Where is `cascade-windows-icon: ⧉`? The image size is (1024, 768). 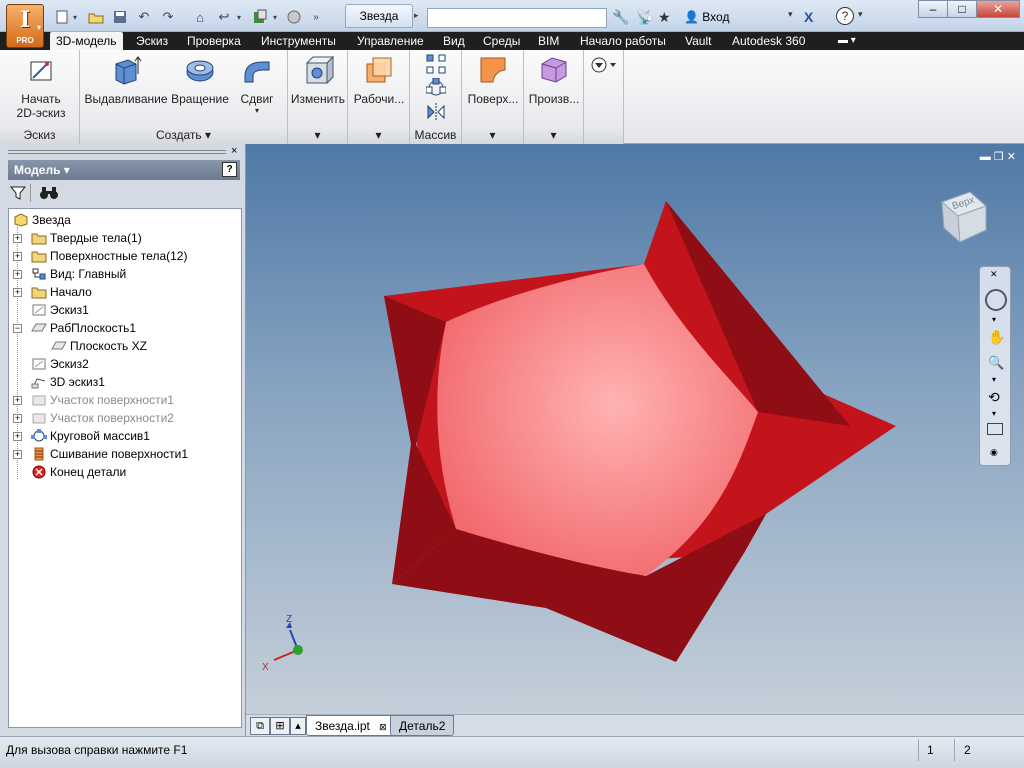
cascade-windows-icon: ⧉ is located at coordinates (260, 726).